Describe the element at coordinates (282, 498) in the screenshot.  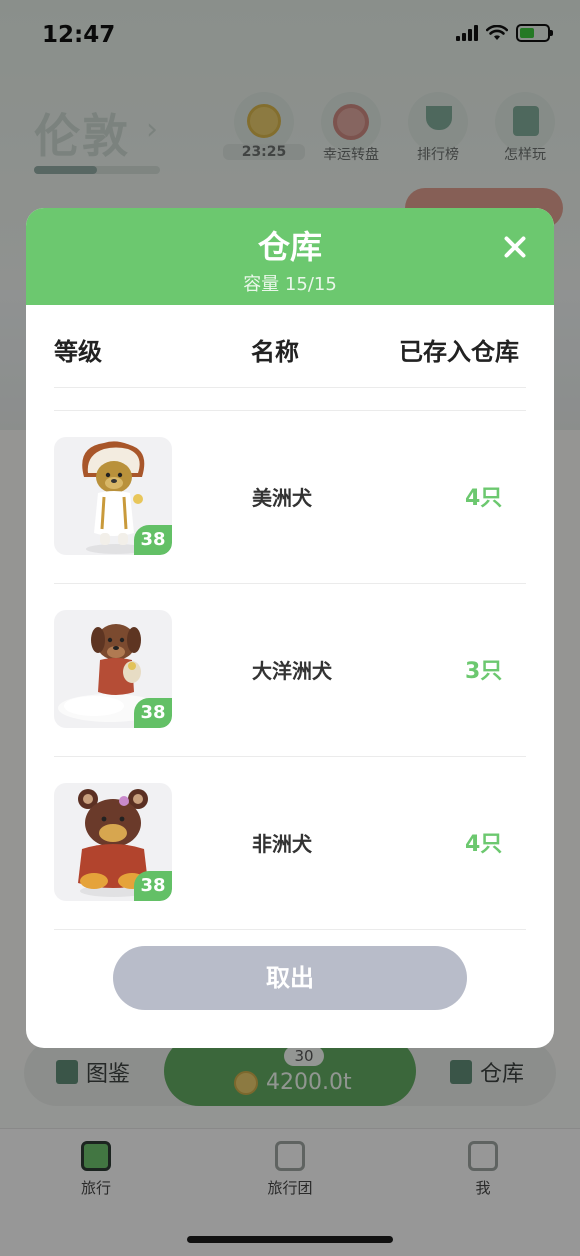
I see `pet-name: 美洲犬` at that location.